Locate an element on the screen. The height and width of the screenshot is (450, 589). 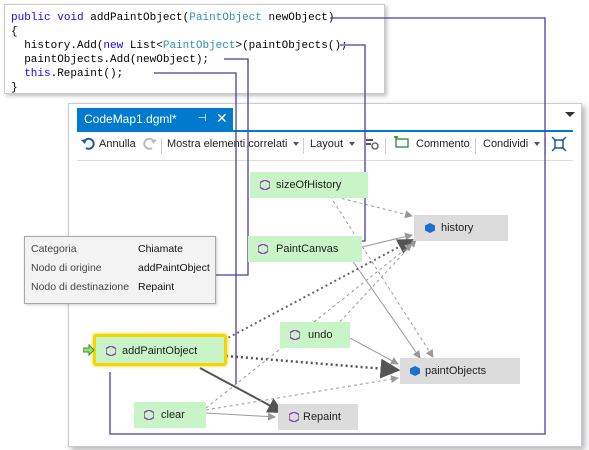
node-undo: undo is located at coordinates (315, 335).